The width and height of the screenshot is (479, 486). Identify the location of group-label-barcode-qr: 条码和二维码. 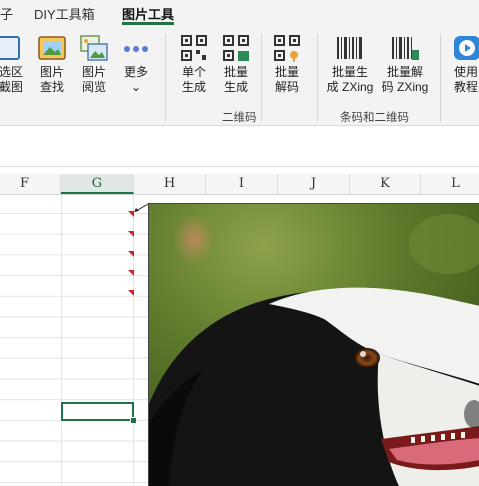
(374, 118).